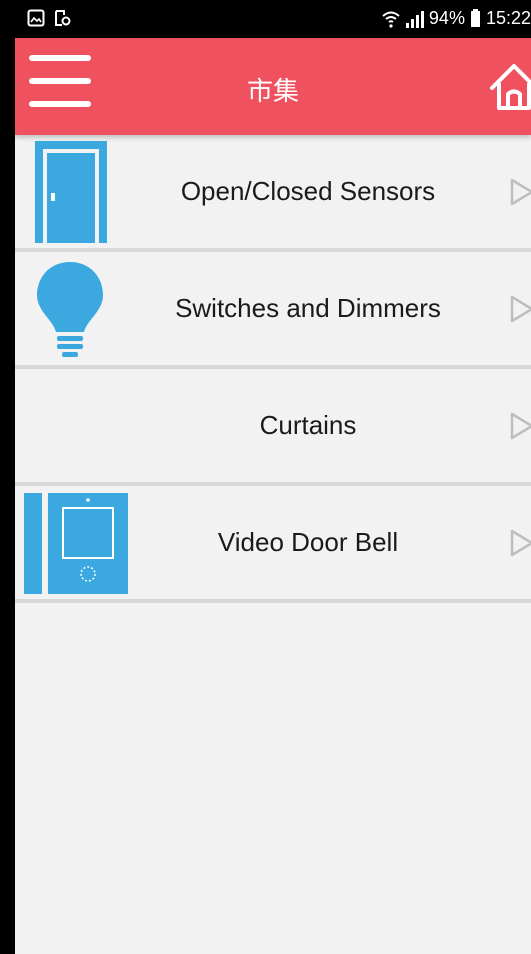 The height and width of the screenshot is (954, 531). I want to click on list-item-switches-and-dimmers: Switches and Dimmers, so click(273, 310).